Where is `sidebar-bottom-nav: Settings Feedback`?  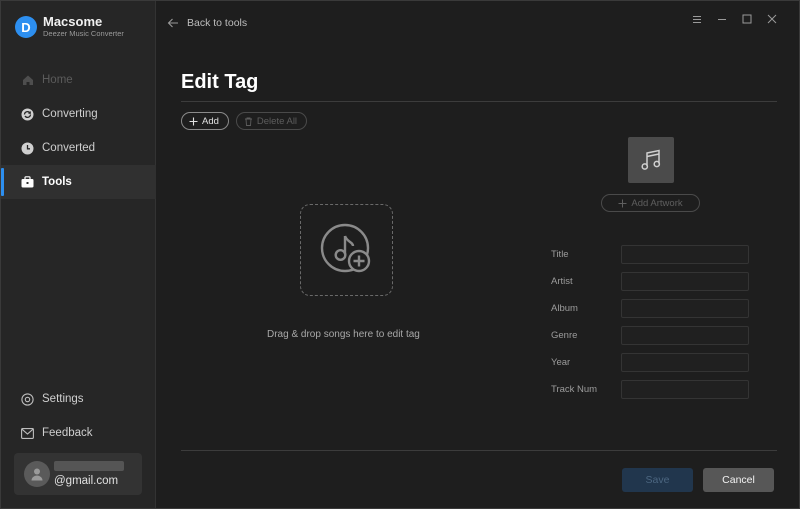 sidebar-bottom-nav: Settings Feedback is located at coordinates (78, 416).